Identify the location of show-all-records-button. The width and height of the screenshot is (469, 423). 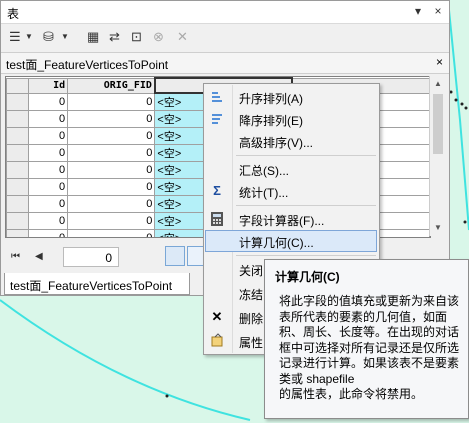
(175, 256).